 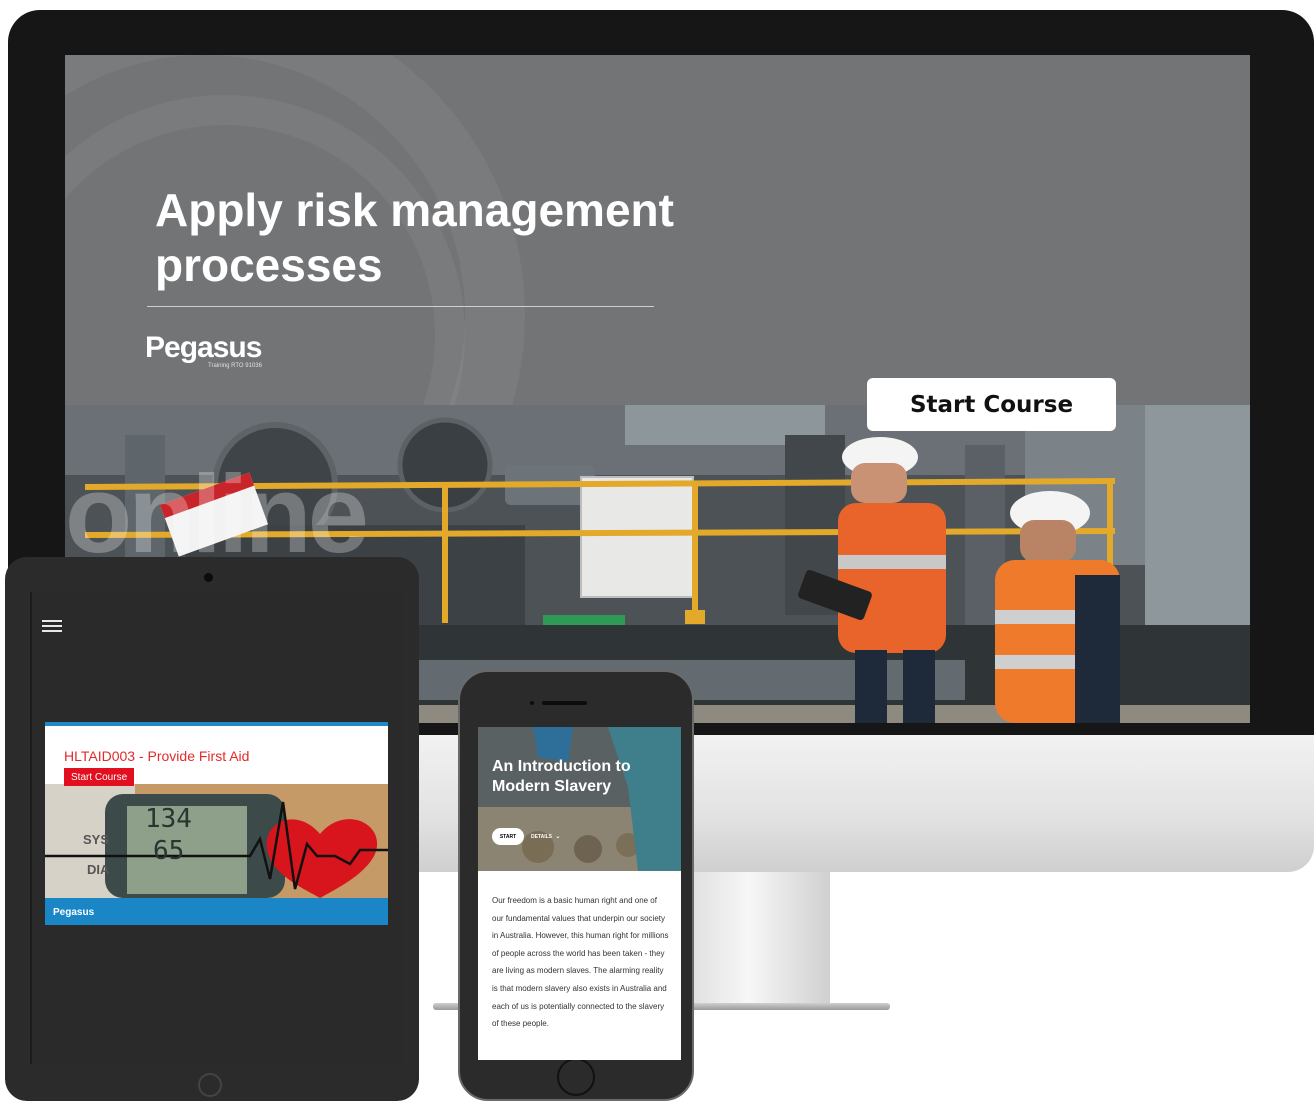 I want to click on course-card-title: HLTAID003 - Provide First Aid, so click(x=157, y=756).